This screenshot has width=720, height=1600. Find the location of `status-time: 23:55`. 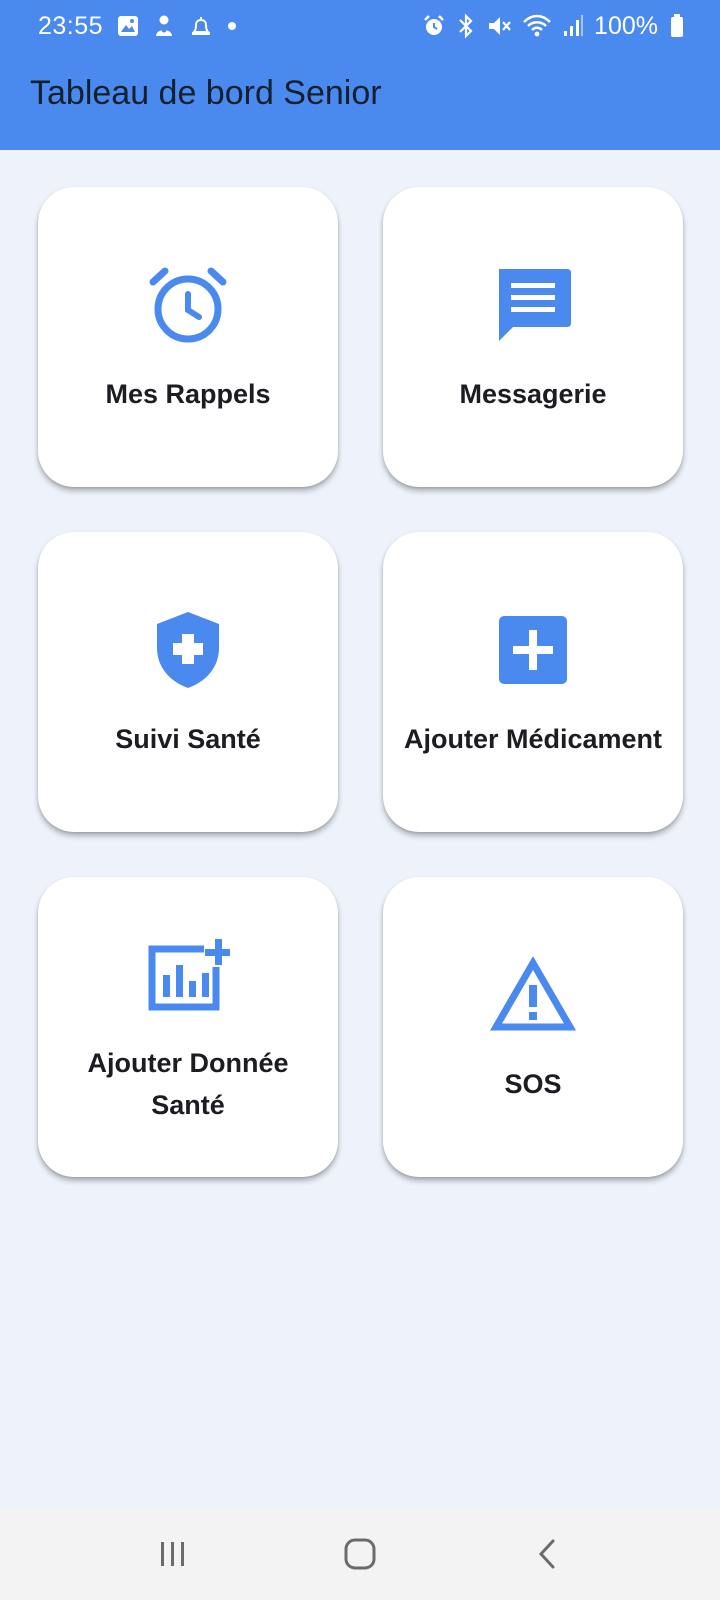

status-time: 23:55 is located at coordinates (71, 25).